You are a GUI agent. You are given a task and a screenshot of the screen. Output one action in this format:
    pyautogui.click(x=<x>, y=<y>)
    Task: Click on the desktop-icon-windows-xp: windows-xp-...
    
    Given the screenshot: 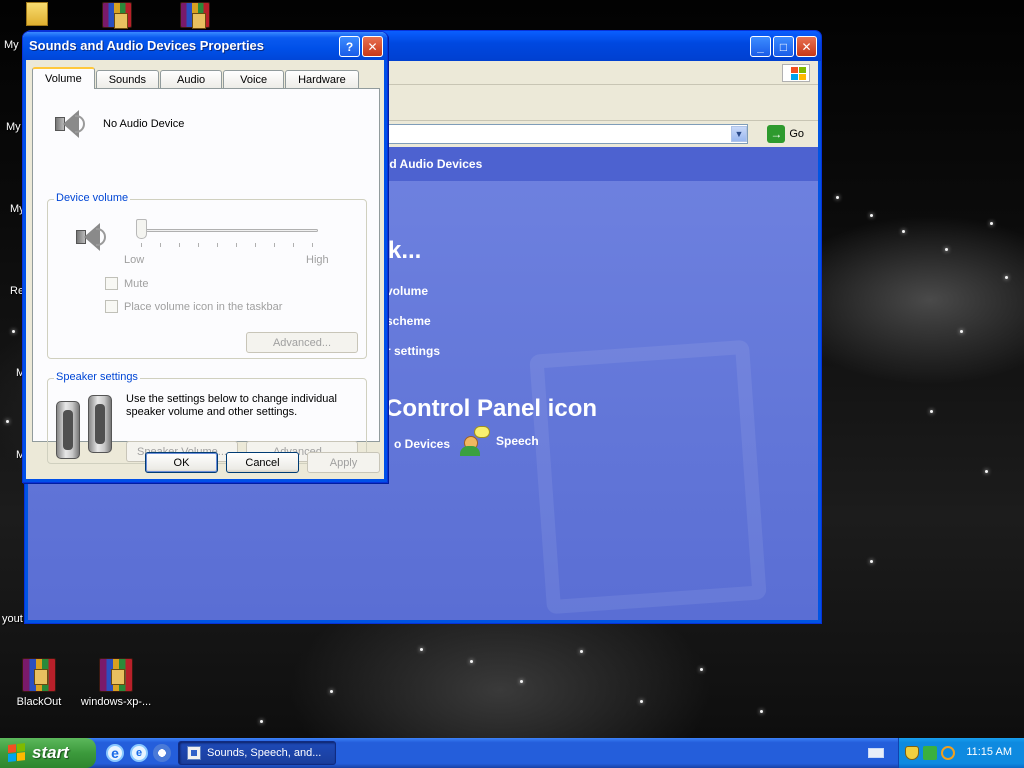 What is the action you would take?
    pyautogui.click(x=116, y=683)
    